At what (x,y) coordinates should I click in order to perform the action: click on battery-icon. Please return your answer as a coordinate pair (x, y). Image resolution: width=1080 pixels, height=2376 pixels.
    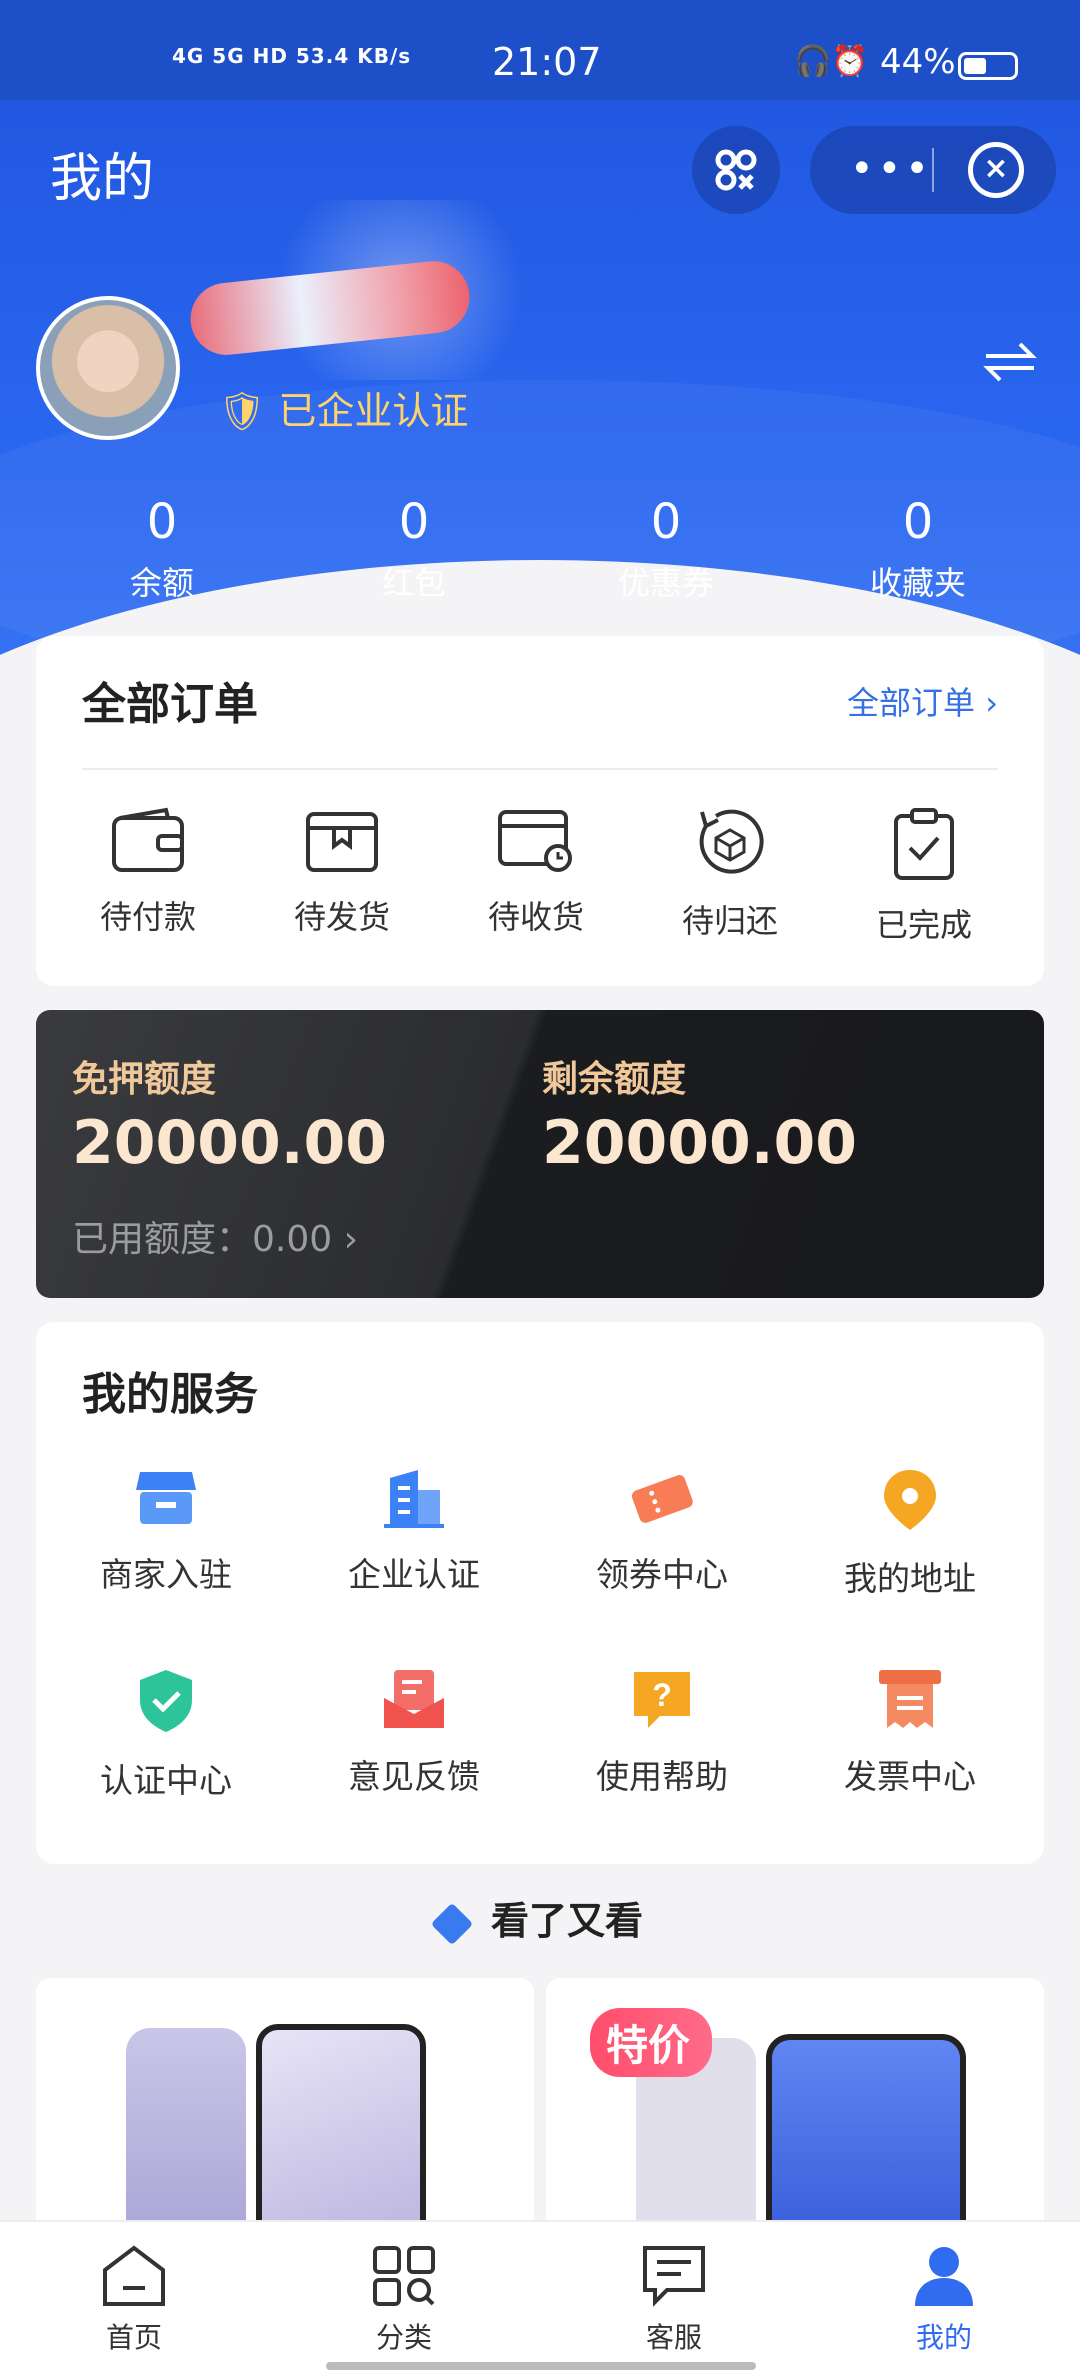
    Looking at the image, I should click on (988, 66).